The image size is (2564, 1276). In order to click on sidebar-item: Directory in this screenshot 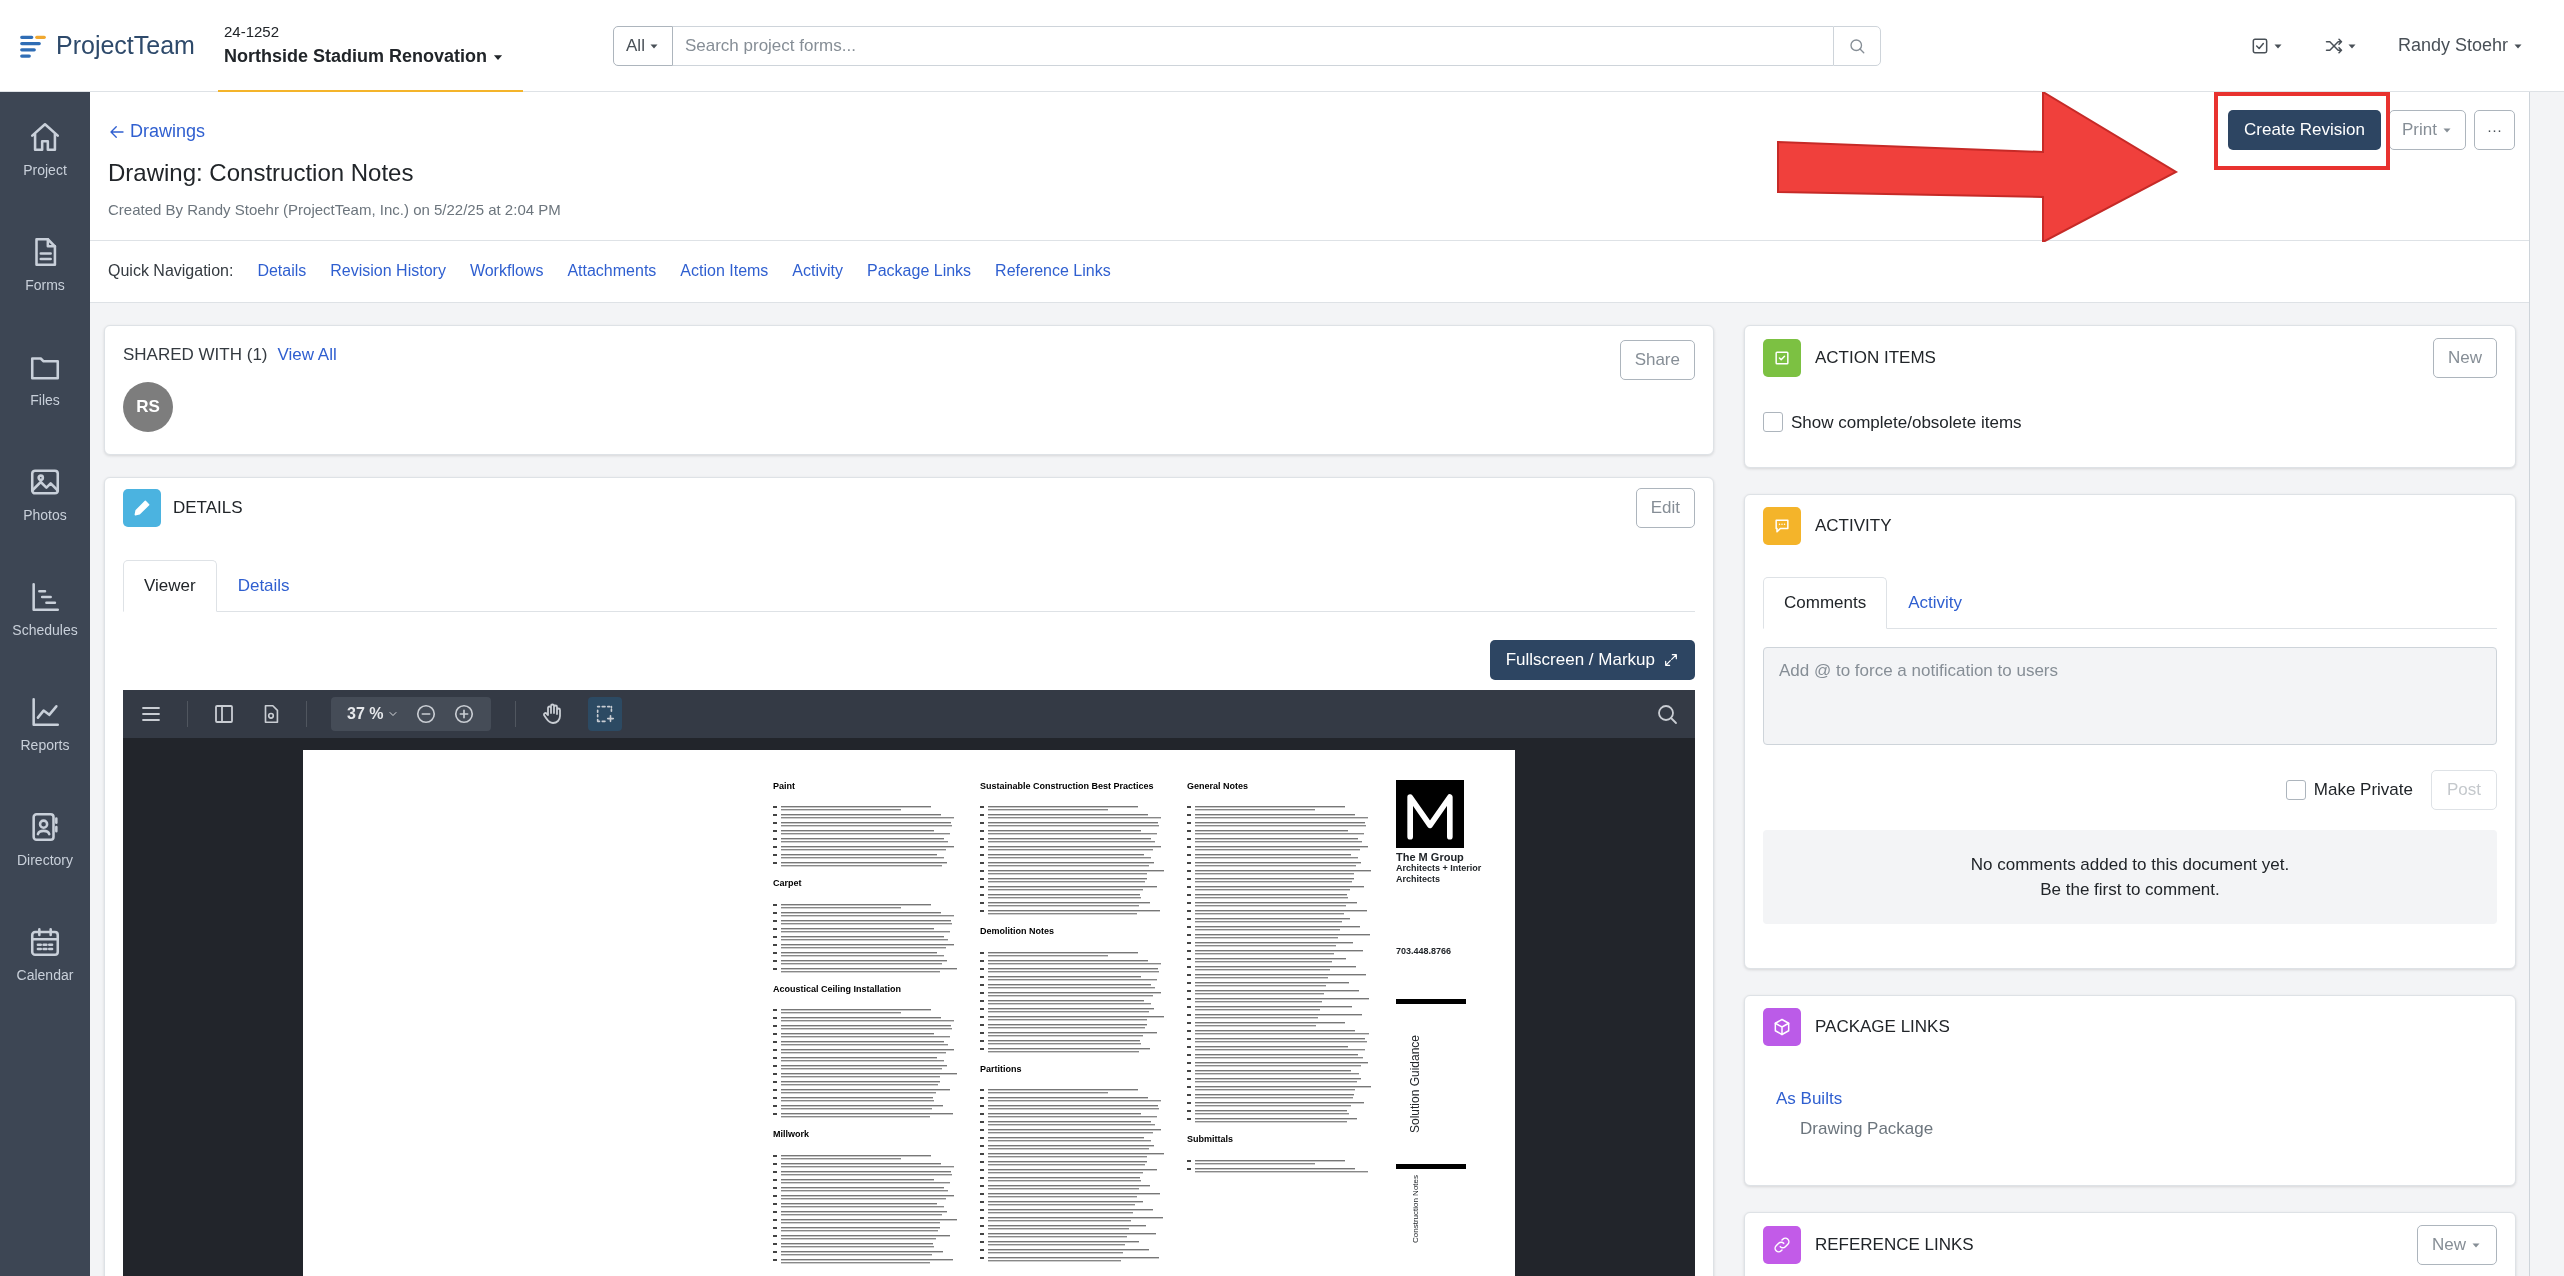, I will do `click(45, 840)`.